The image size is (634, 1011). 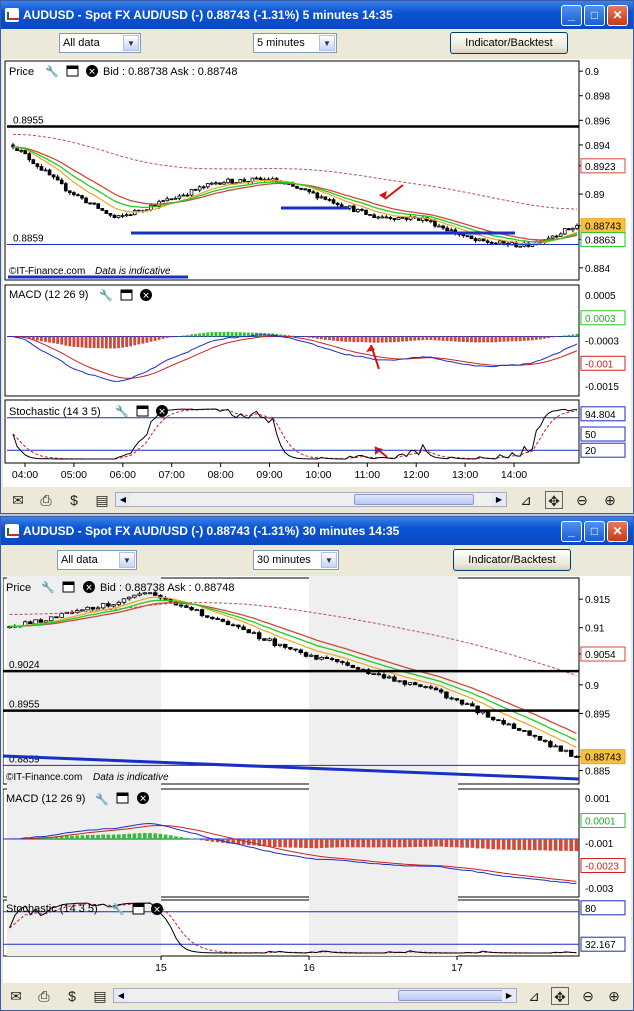 I want to click on stoch-tick-label: 94.804, so click(x=600, y=415).